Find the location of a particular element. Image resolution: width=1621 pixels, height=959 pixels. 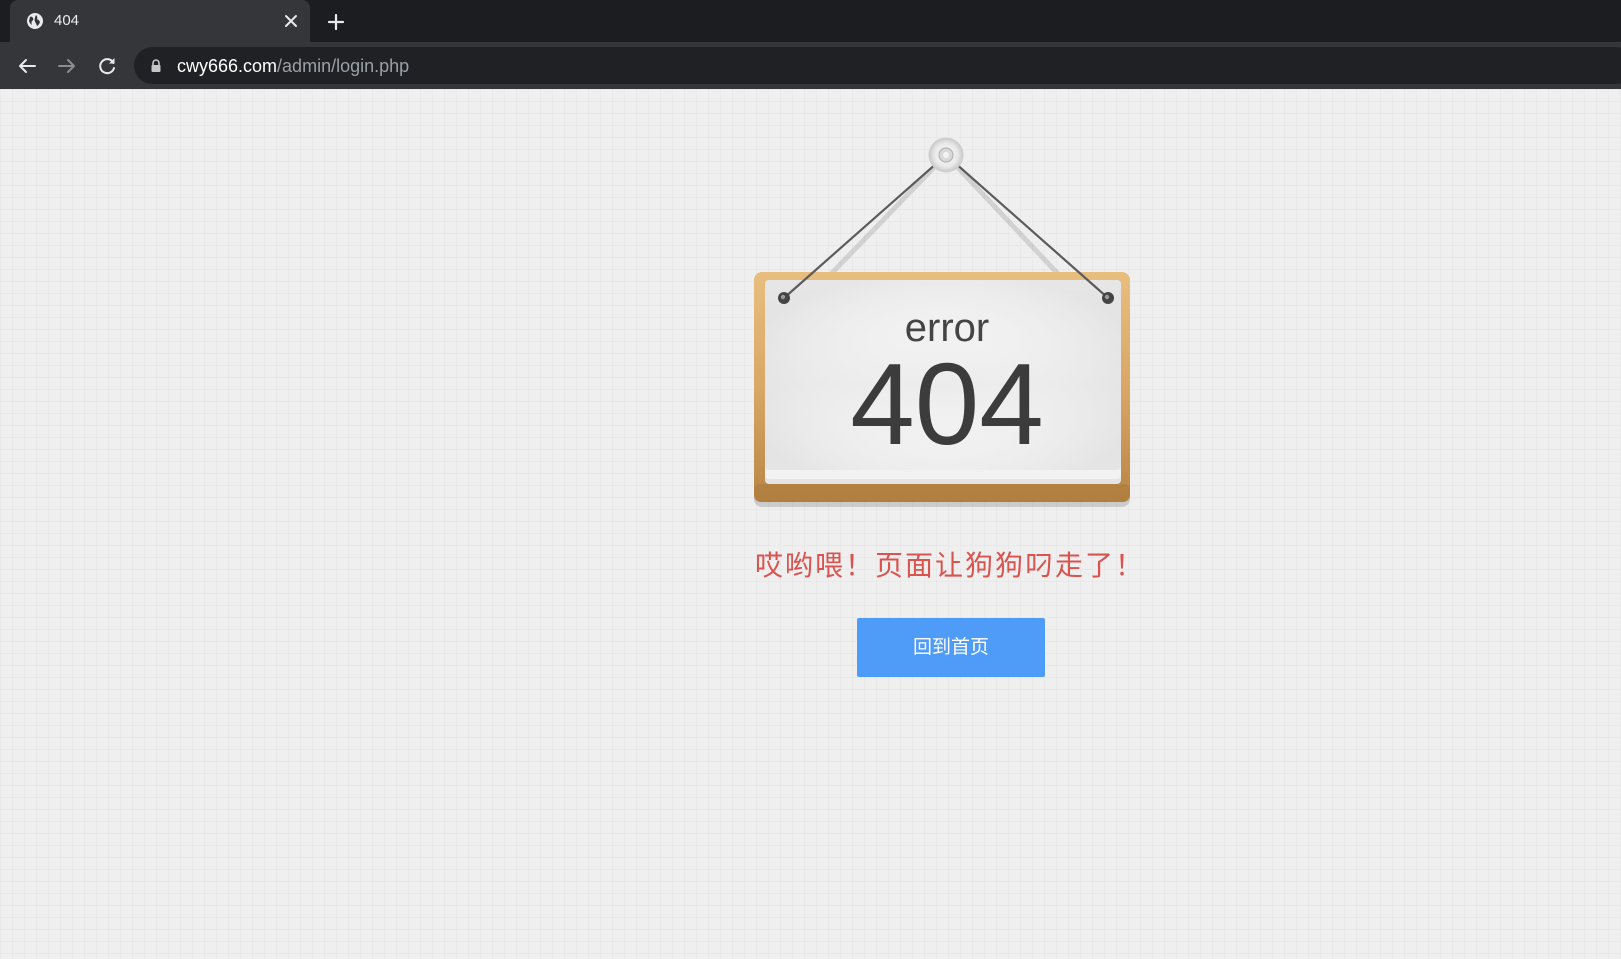

lock-icon is located at coordinates (156, 66).